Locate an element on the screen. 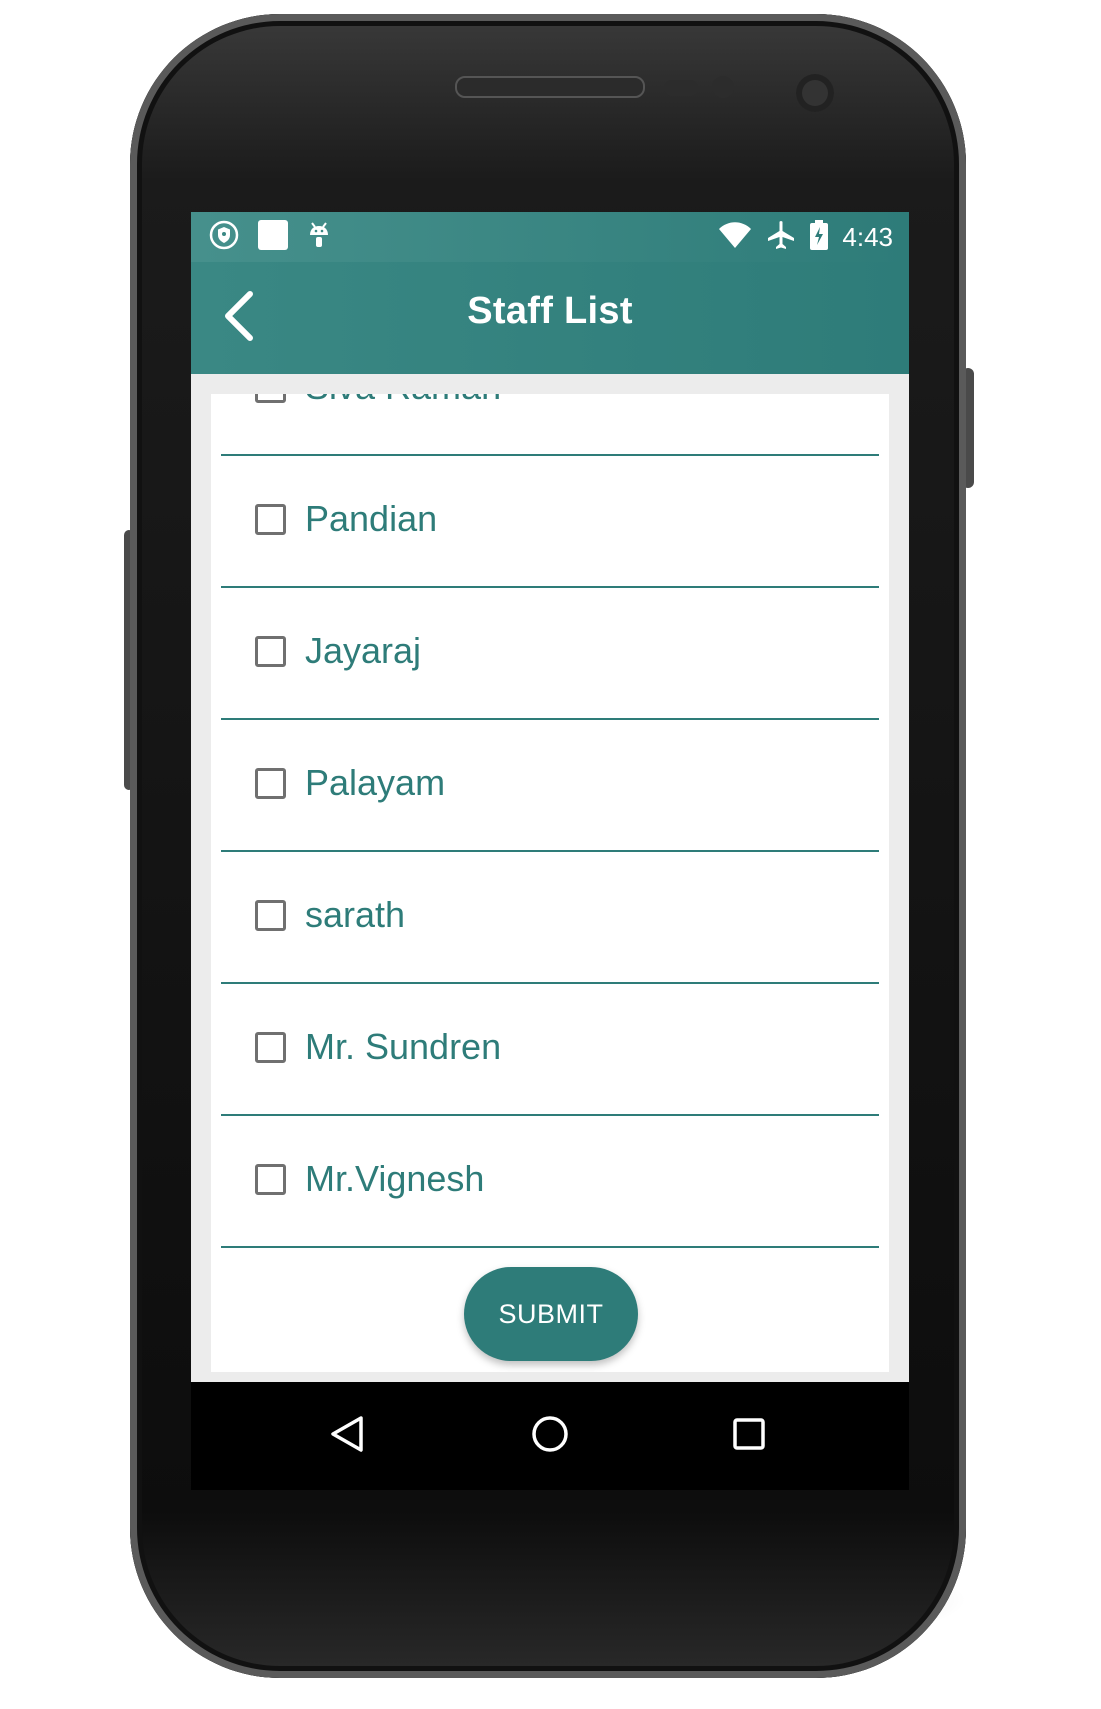 This screenshot has width=1101, height=1709. status-bar: 4:43 is located at coordinates (550, 237).